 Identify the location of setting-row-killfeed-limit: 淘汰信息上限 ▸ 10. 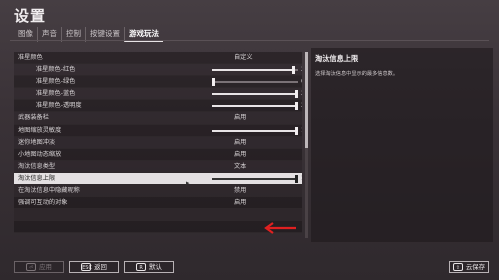
(158, 179).